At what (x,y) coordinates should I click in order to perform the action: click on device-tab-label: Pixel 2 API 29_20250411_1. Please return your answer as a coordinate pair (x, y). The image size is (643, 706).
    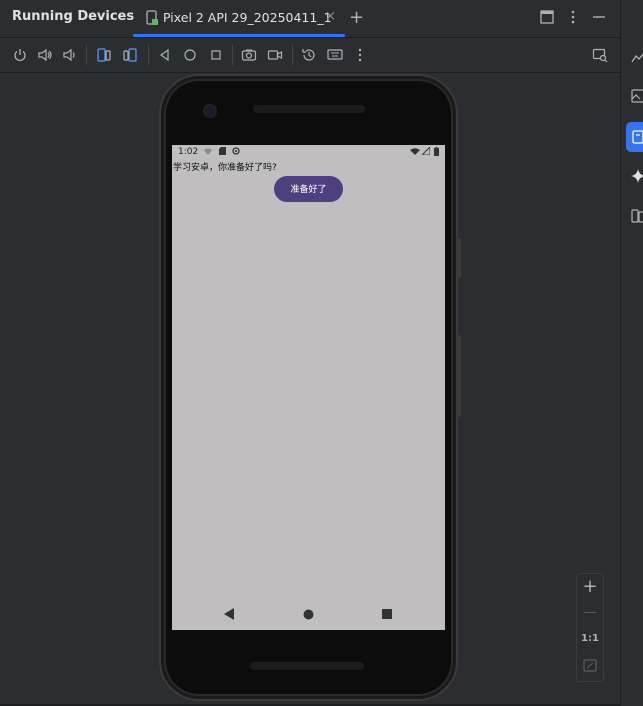
    Looking at the image, I should click on (247, 17).